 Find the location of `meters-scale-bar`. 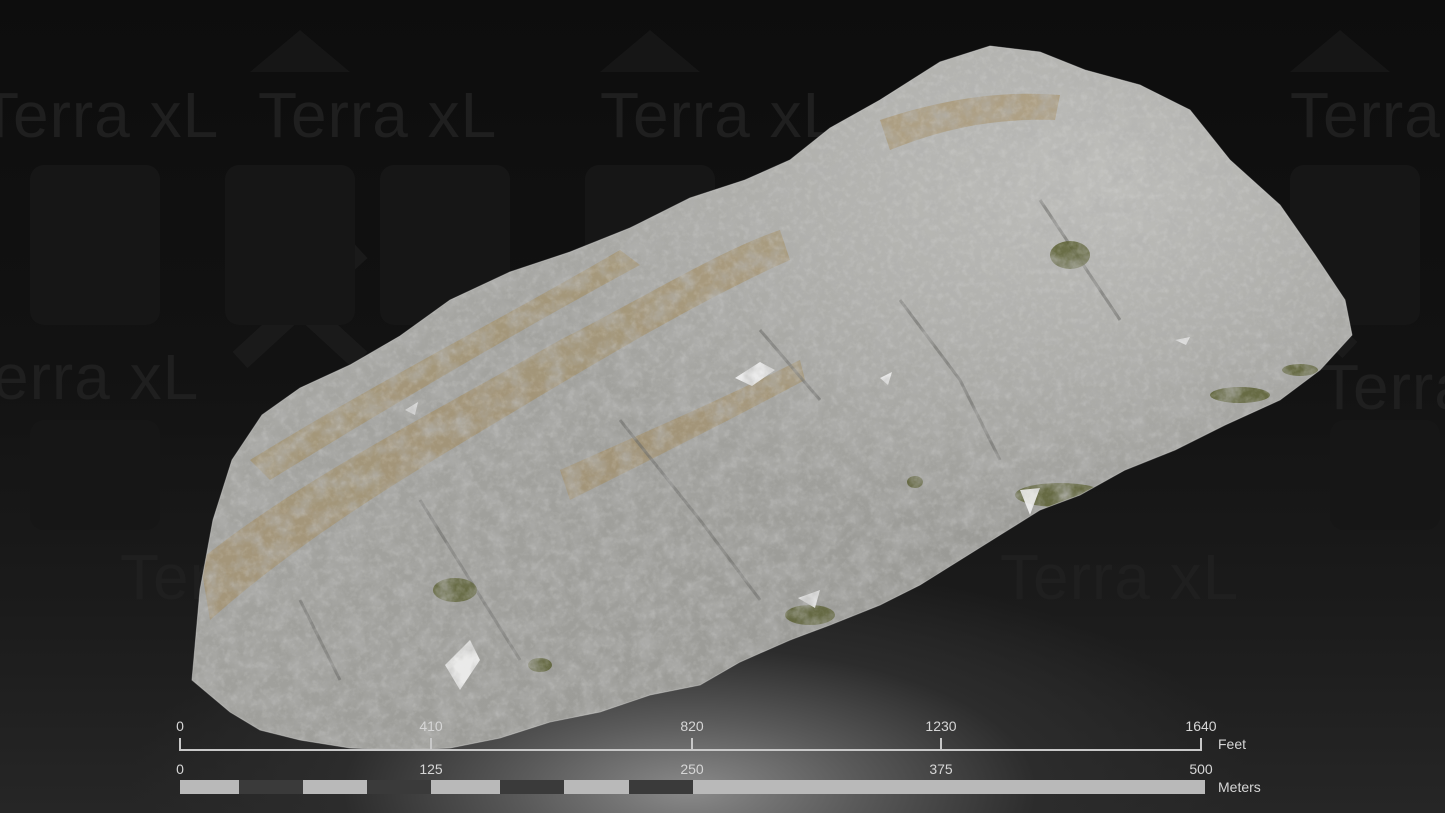

meters-scale-bar is located at coordinates (692, 787).